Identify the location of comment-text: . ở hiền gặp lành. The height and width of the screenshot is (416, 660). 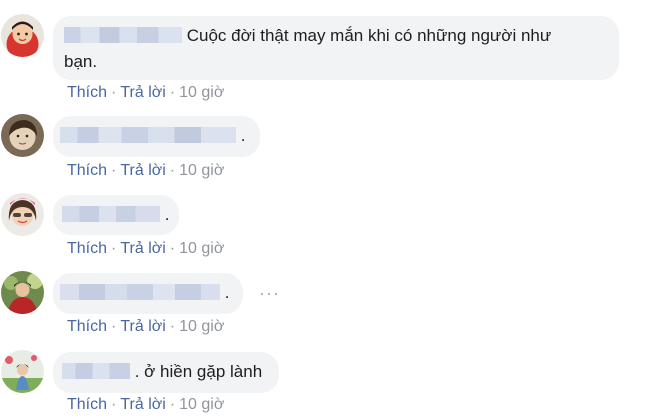
(198, 371).